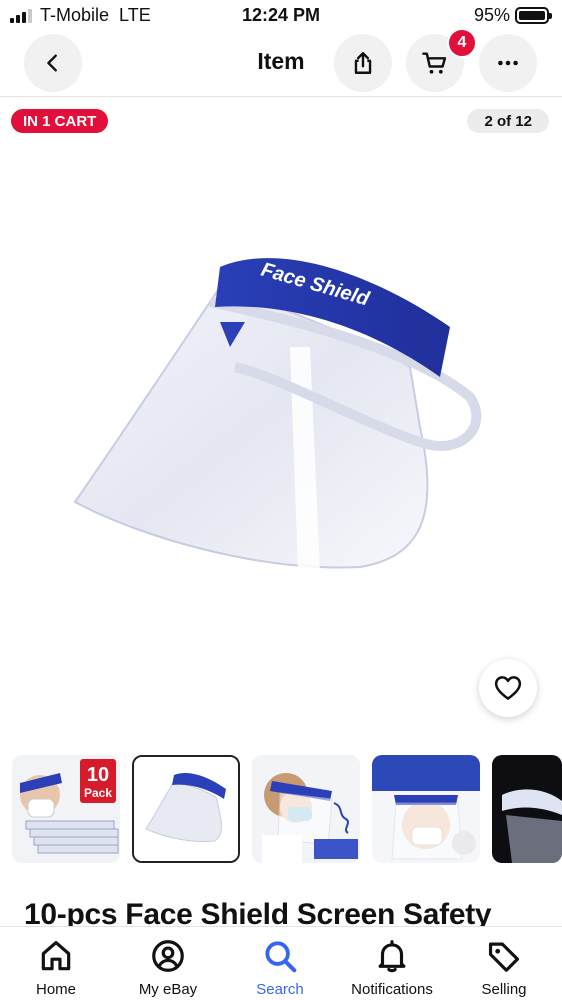 This screenshot has width=562, height=1000. Describe the element at coordinates (508, 121) in the screenshot. I see `image-counter: 2 of 12` at that location.